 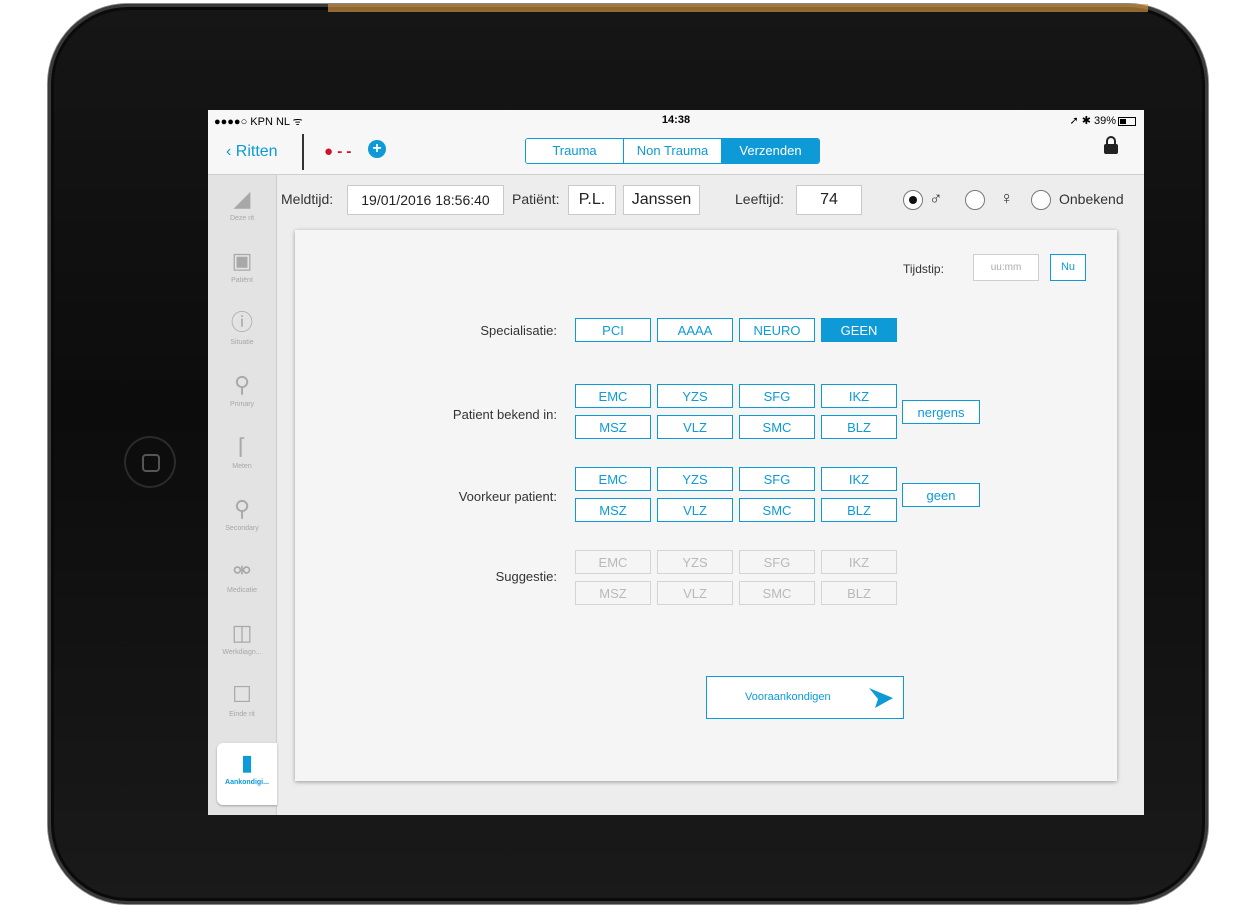 I want to click on home-button-icon, so click(x=151, y=463).